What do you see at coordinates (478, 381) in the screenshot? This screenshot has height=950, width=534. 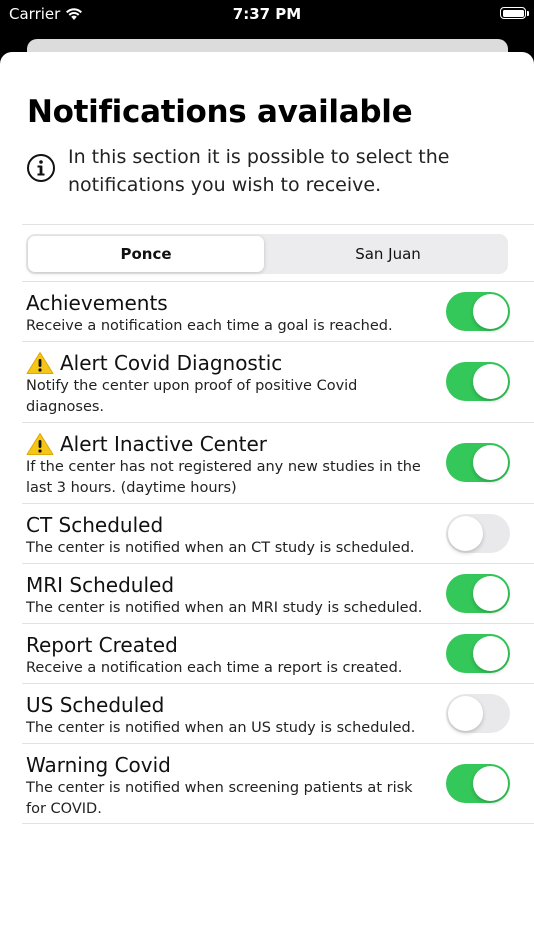 I see `alert-covid-diagnostic-toggle` at bounding box center [478, 381].